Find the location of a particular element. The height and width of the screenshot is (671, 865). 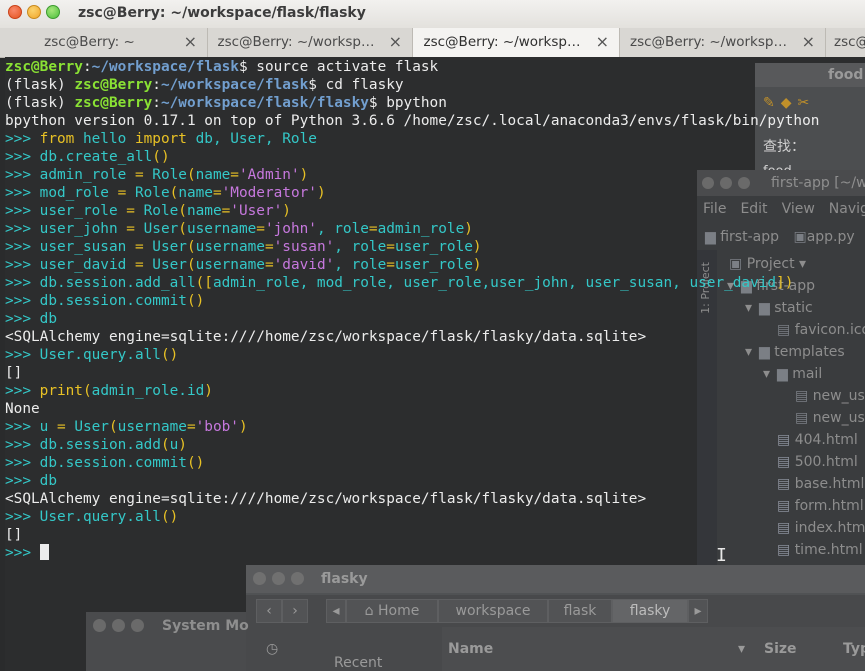

column-size: Size is located at coordinates (780, 649).